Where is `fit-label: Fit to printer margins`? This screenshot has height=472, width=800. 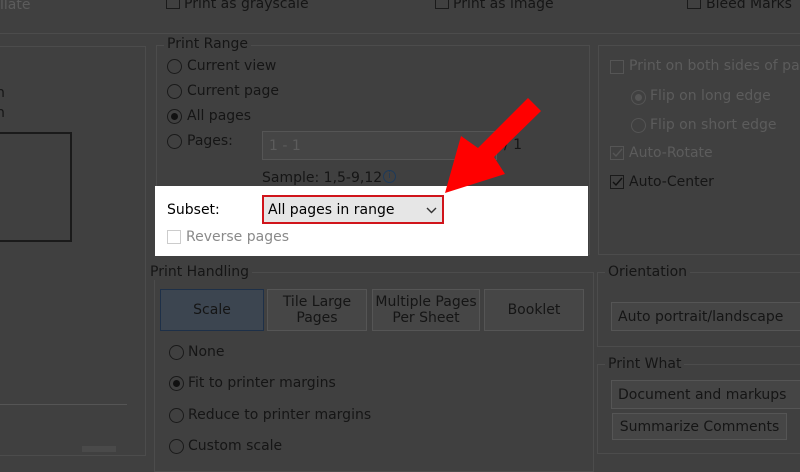
fit-label: Fit to printer margins is located at coordinates (262, 383).